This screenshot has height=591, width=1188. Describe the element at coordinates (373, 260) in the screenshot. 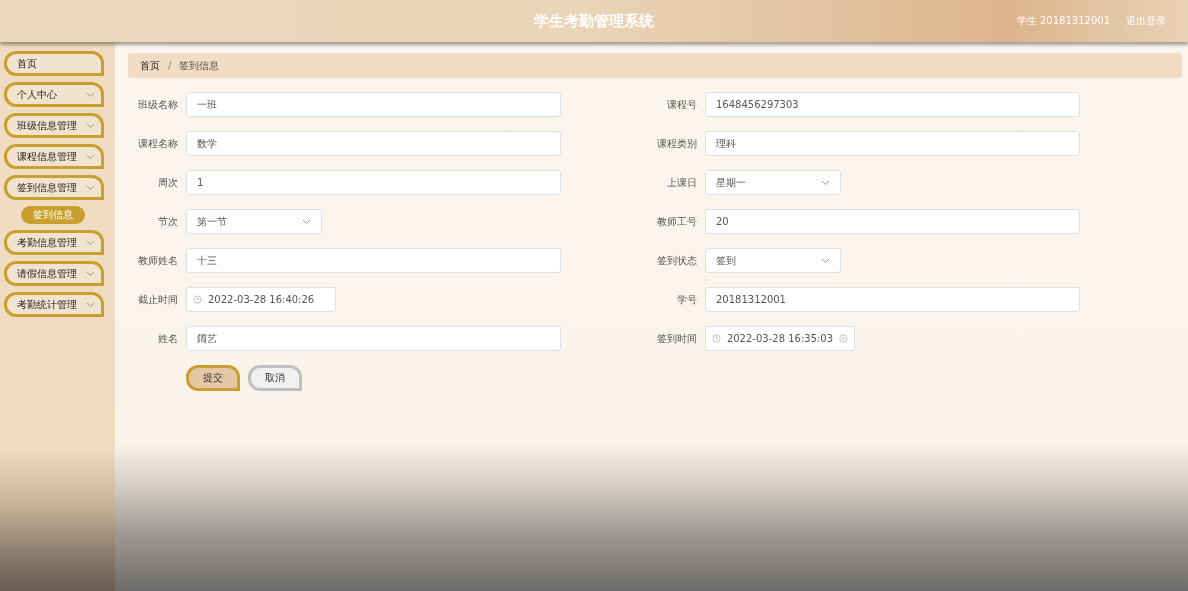

I see `text-field: 十三` at that location.